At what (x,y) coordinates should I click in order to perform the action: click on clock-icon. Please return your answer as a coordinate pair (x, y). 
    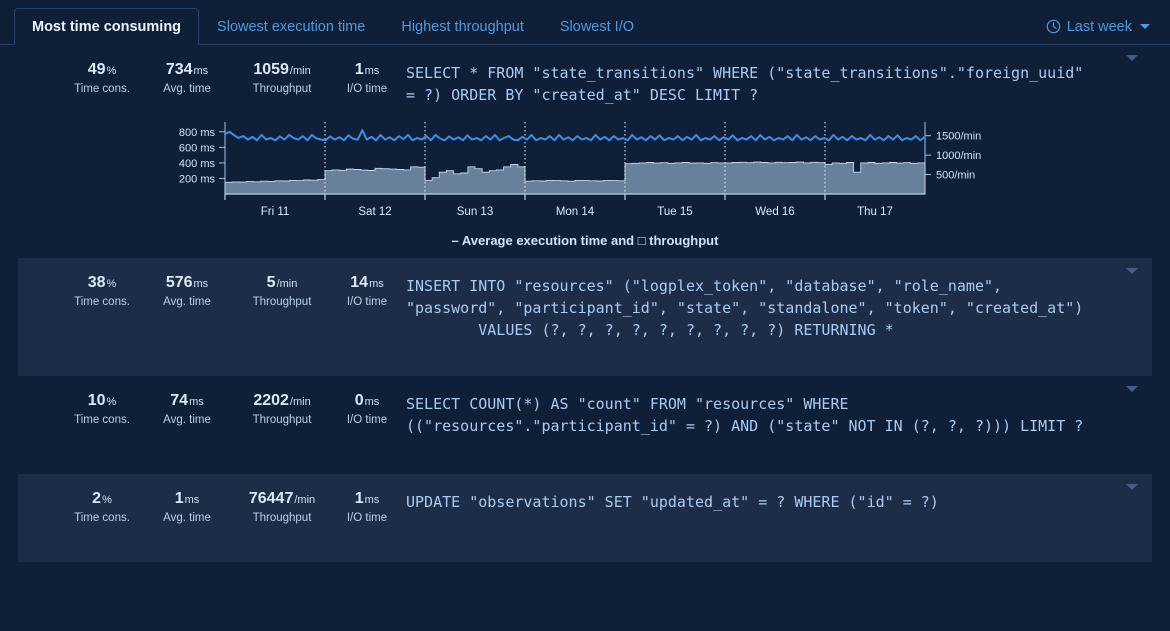
    Looking at the image, I should click on (1053, 26).